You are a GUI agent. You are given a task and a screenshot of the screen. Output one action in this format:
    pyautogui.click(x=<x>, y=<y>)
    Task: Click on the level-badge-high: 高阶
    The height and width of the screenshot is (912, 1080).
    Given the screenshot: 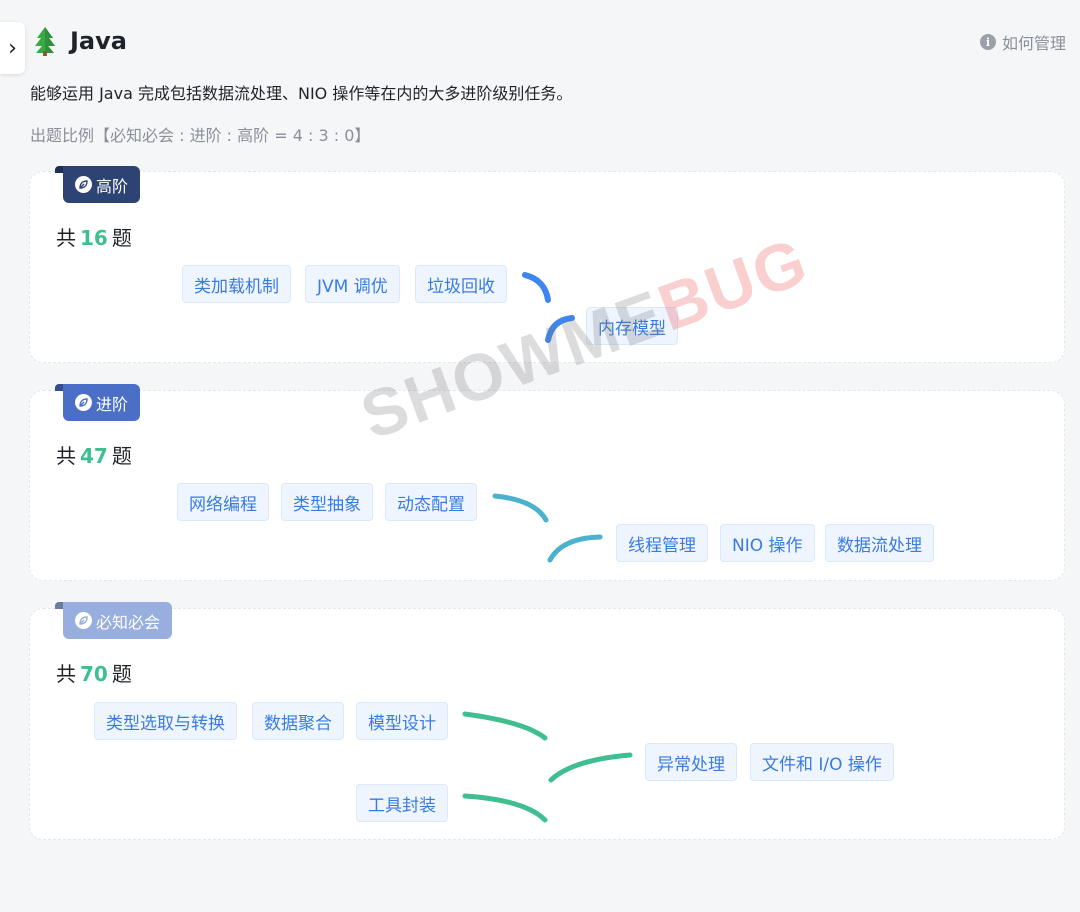 What is the action you would take?
    pyautogui.click(x=102, y=184)
    